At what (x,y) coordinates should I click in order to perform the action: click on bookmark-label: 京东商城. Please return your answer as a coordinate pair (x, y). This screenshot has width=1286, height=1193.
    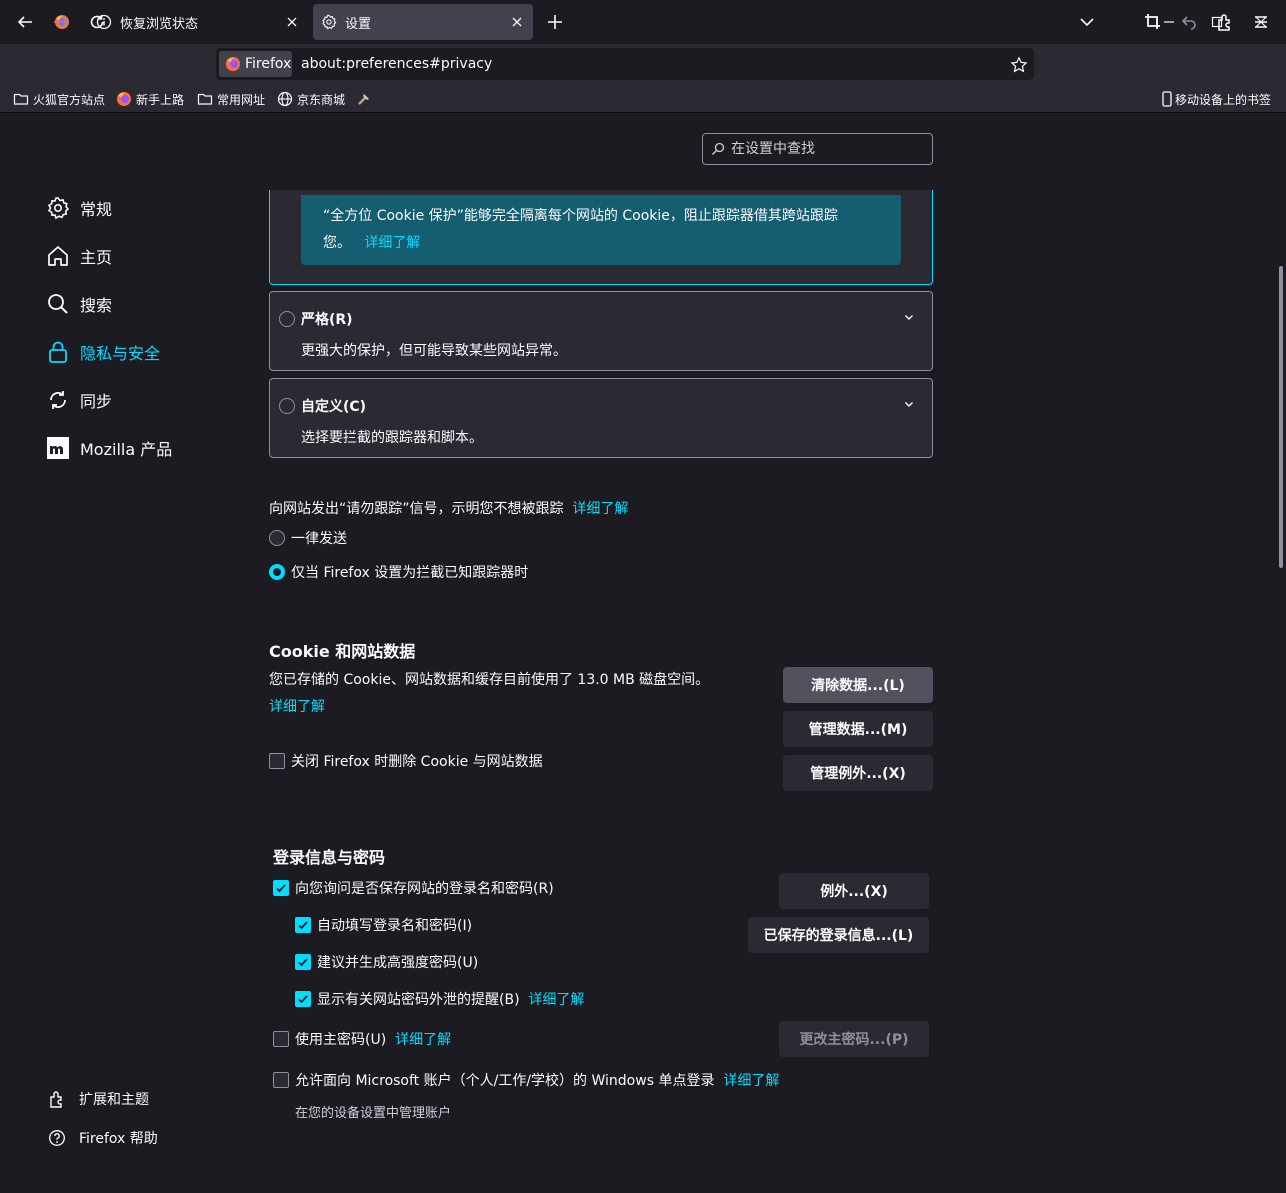
    Looking at the image, I should click on (321, 99).